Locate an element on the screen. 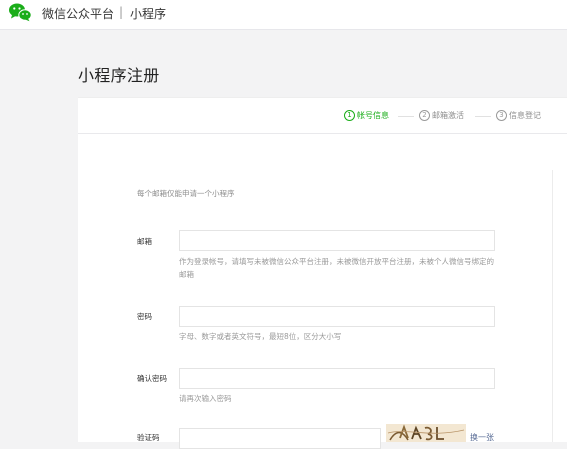 Image resolution: width=567 pixels, height=449 pixels. captcha-image is located at coordinates (426, 433).